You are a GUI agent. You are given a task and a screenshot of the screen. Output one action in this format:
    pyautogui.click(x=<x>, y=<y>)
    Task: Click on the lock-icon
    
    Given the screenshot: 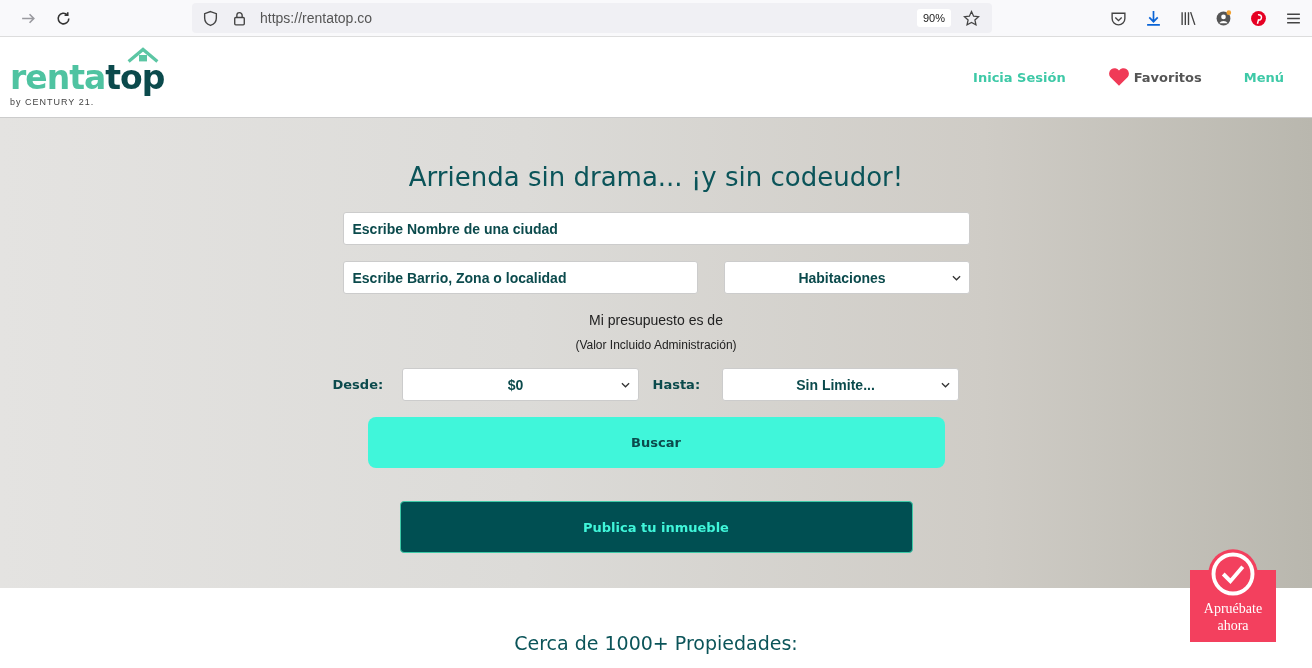 What is the action you would take?
    pyautogui.click(x=239, y=18)
    